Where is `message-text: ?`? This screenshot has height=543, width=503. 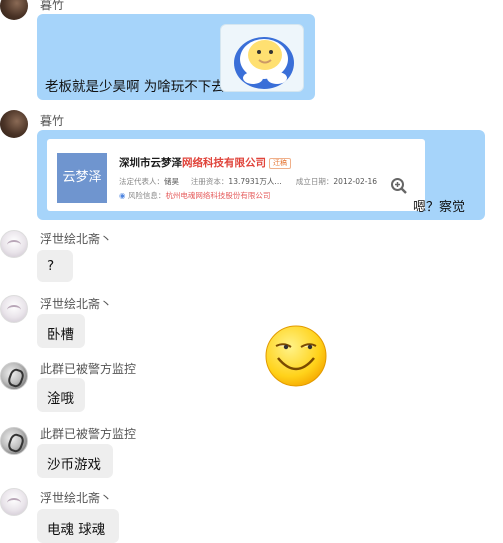
message-text: ? is located at coordinates (51, 266).